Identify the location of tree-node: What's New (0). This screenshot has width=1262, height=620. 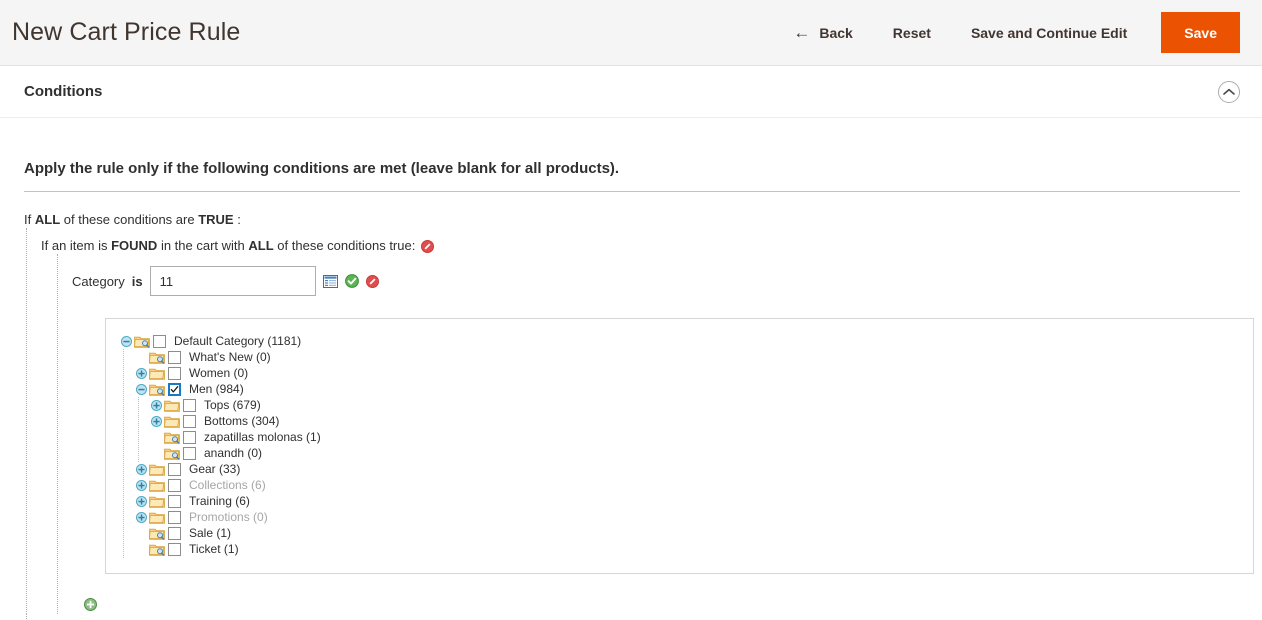
(685, 357).